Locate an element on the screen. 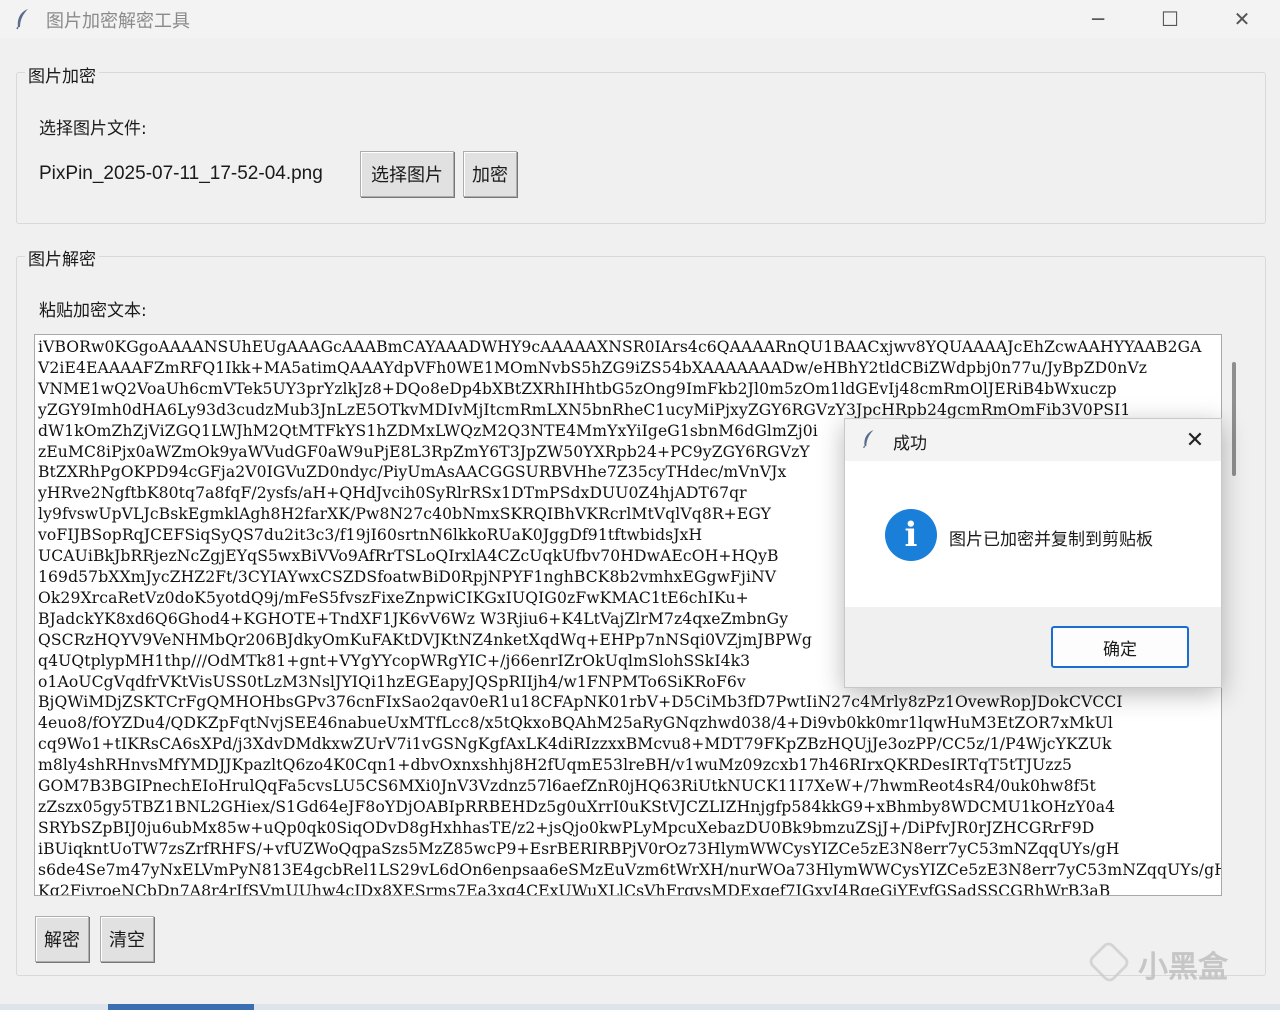 This screenshot has height=1010, width=1280. window-title: 图片加密解密工具 is located at coordinates (118, 21).